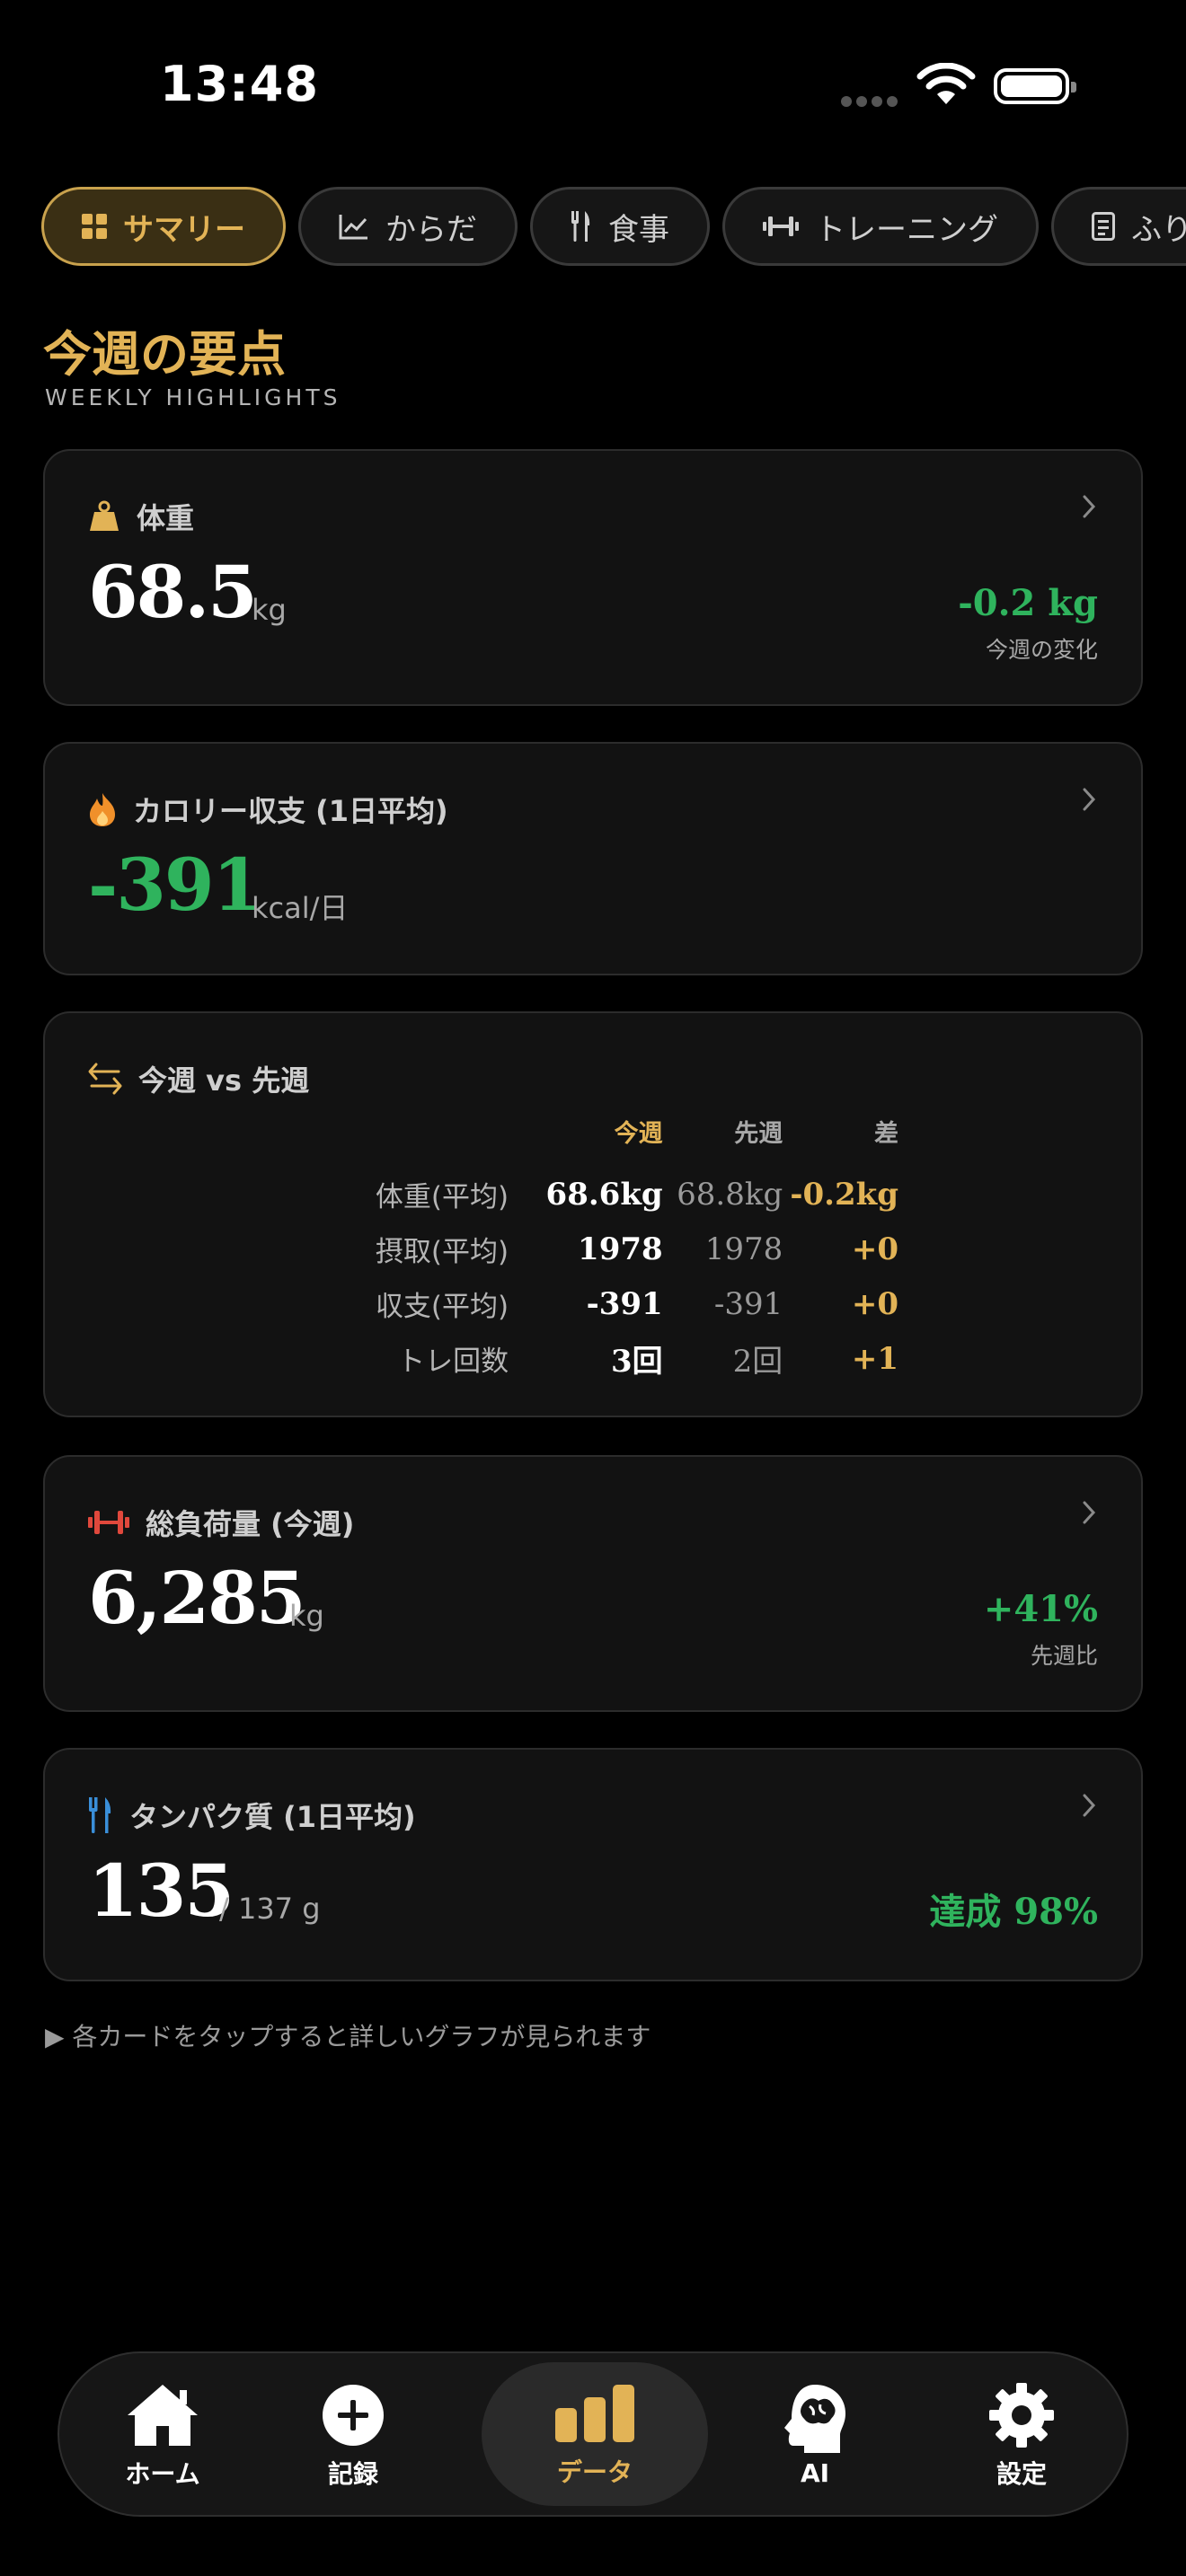 The width and height of the screenshot is (1186, 2576). I want to click on col-header-diff: 差, so click(886, 1134).